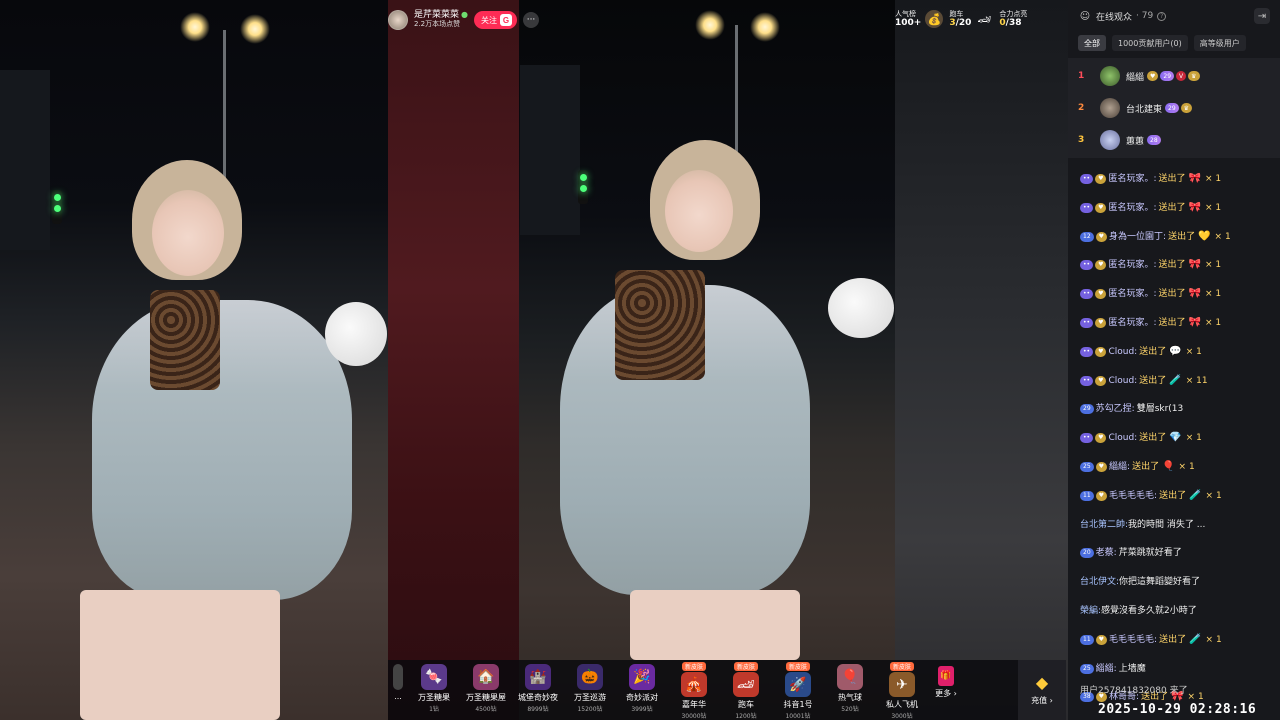 Image resolution: width=1280 pixels, height=720 pixels. Describe the element at coordinates (919, 19) in the screenshot. I see `popularity-stat: 人气榜 100+ 💰` at that location.